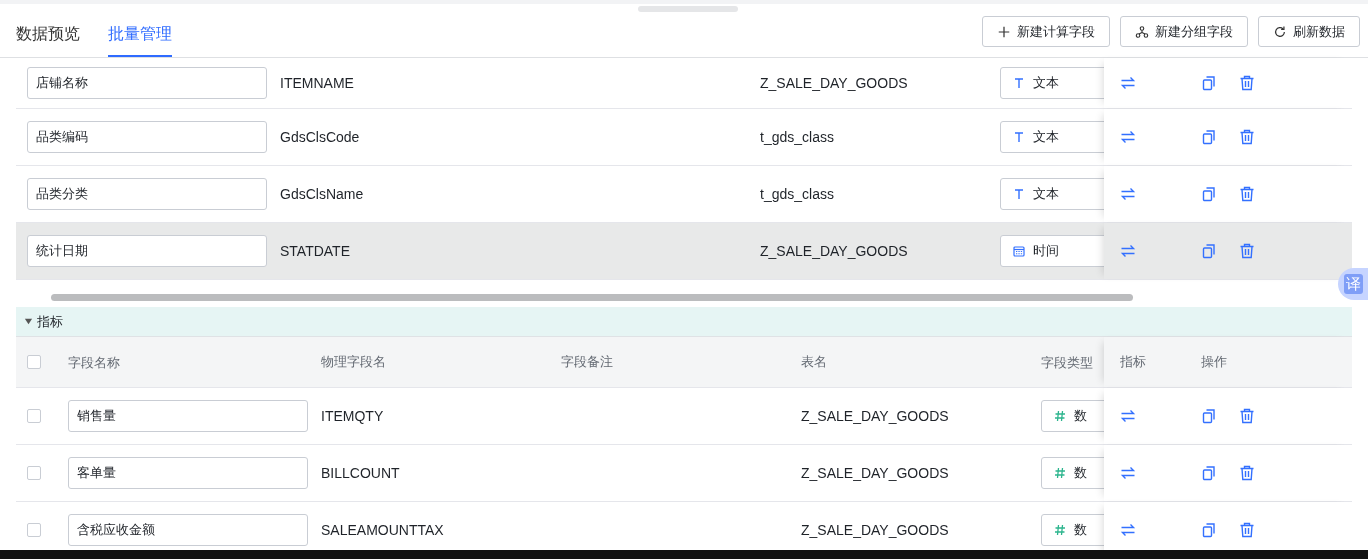 This screenshot has height=559, width=1368. What do you see at coordinates (188, 530) in the screenshot?
I see `field-name-input: 含税应收金额` at bounding box center [188, 530].